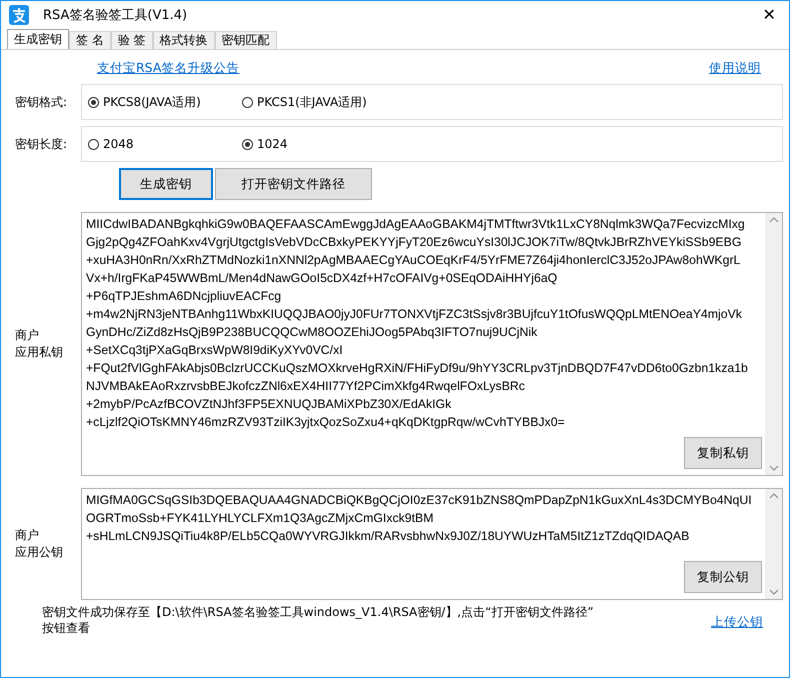 Image resolution: width=800 pixels, height=680 pixels. I want to click on copy-button: 复制公钥, so click(723, 577).